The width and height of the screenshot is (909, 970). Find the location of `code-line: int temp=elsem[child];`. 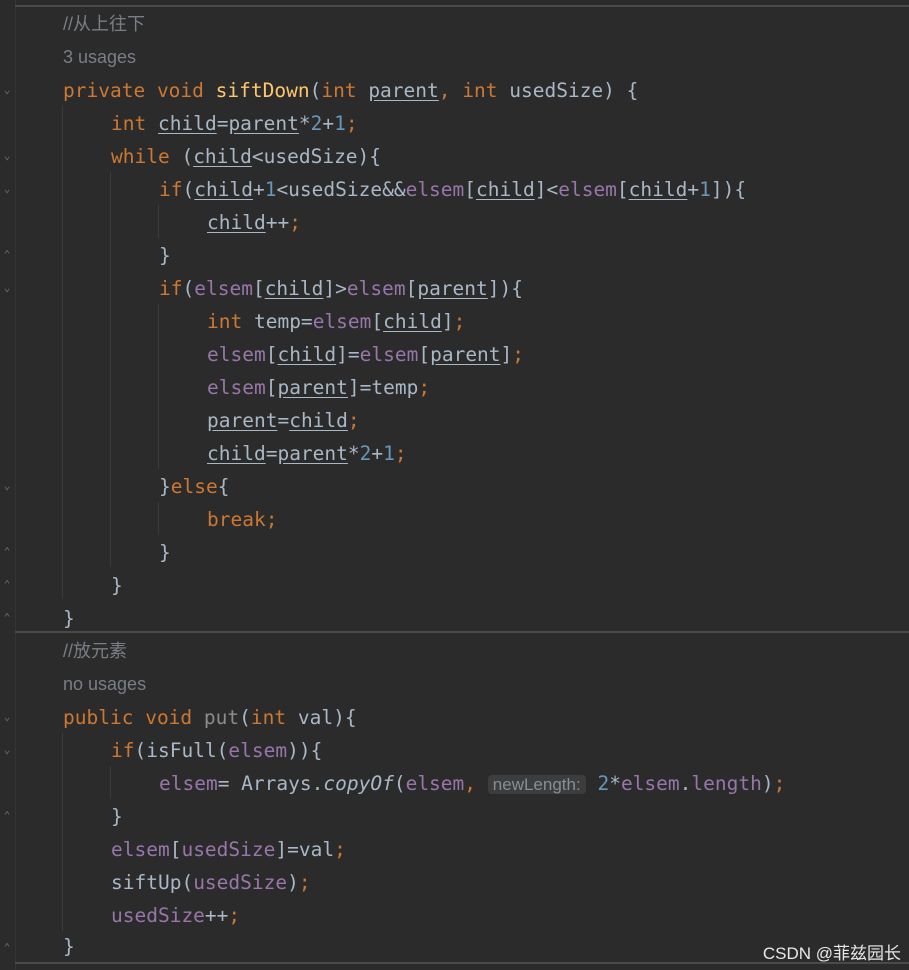

code-line: int temp=elsem[child]; is located at coordinates (336, 321).